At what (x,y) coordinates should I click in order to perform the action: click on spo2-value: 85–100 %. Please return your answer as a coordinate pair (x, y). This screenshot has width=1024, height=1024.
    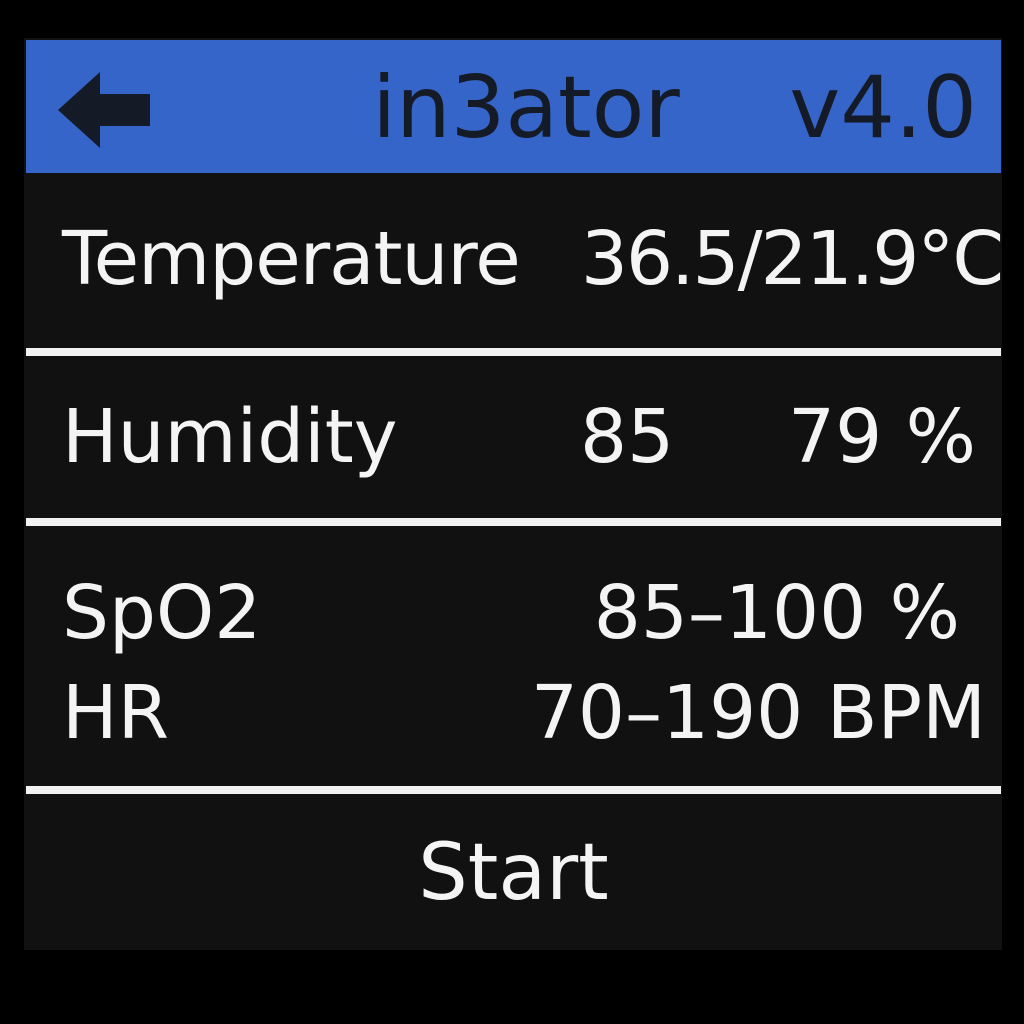
    Looking at the image, I should click on (776, 613).